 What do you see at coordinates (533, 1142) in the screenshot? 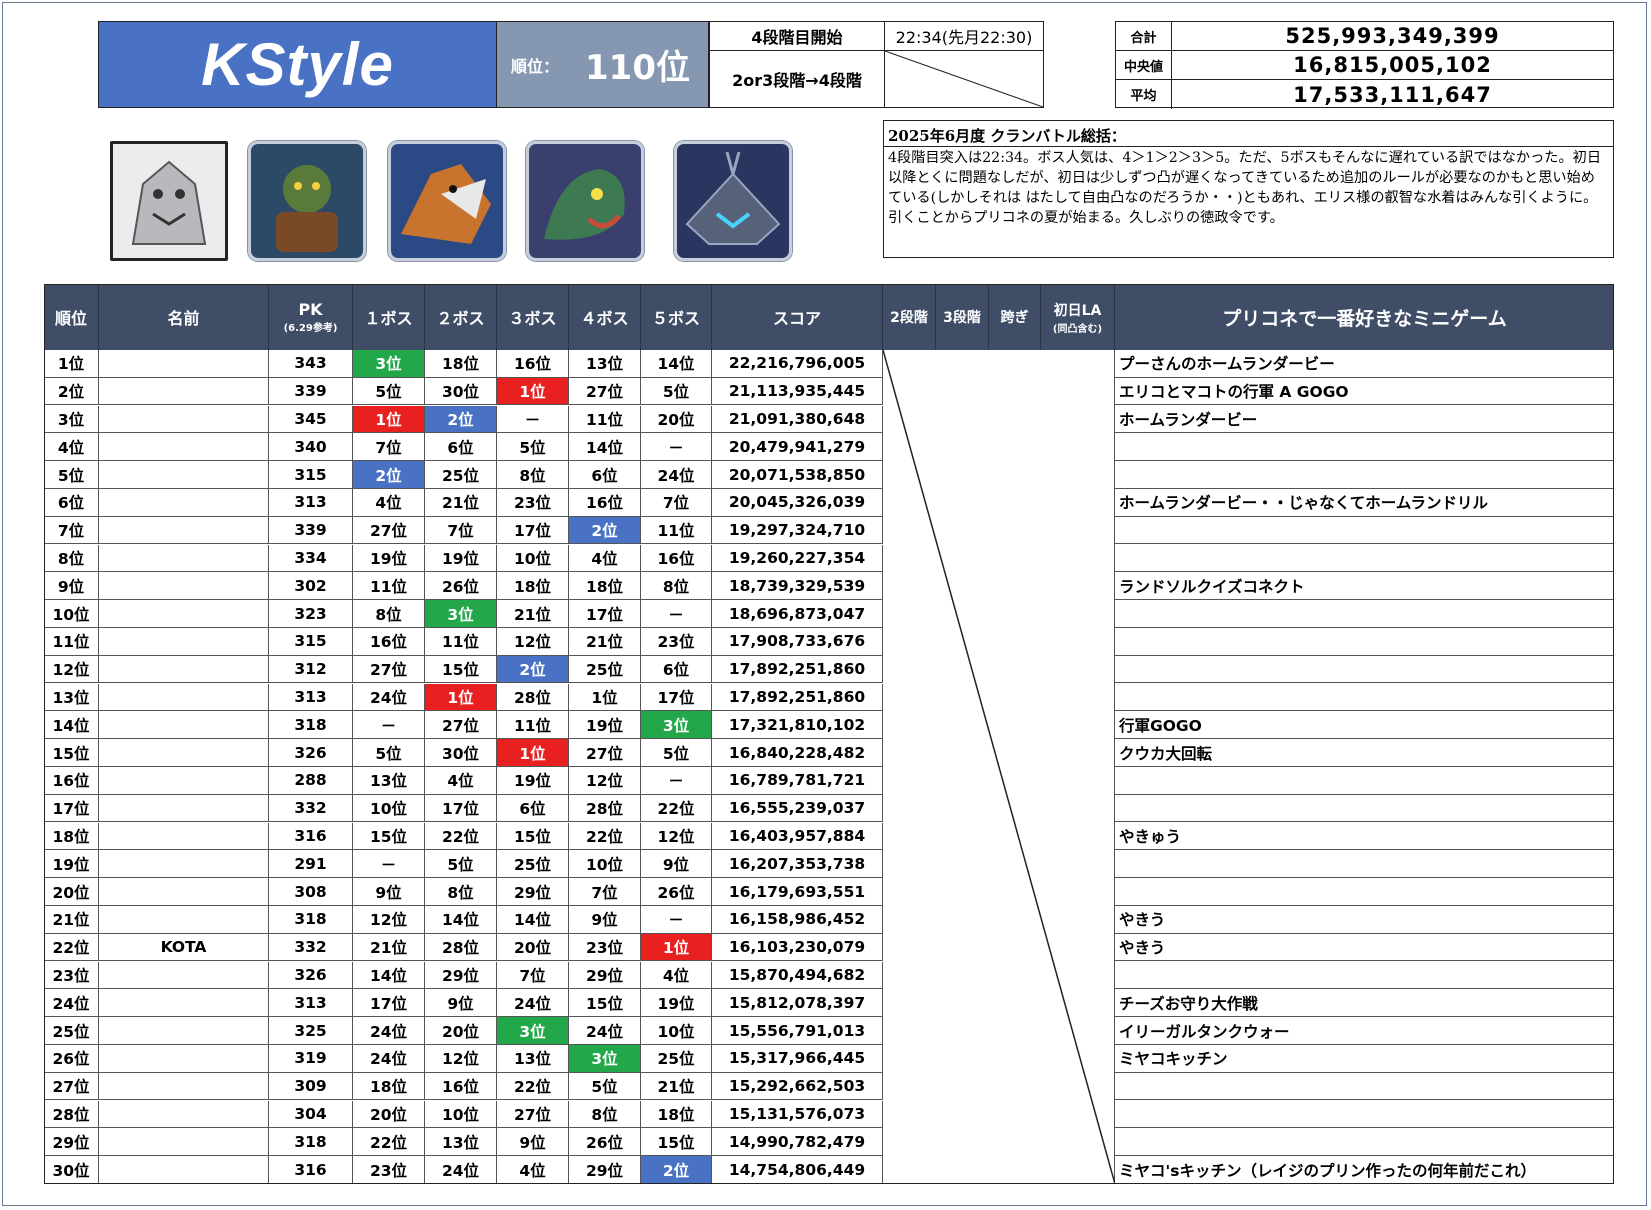
I see `boss3-rank-cell: 9位` at bounding box center [533, 1142].